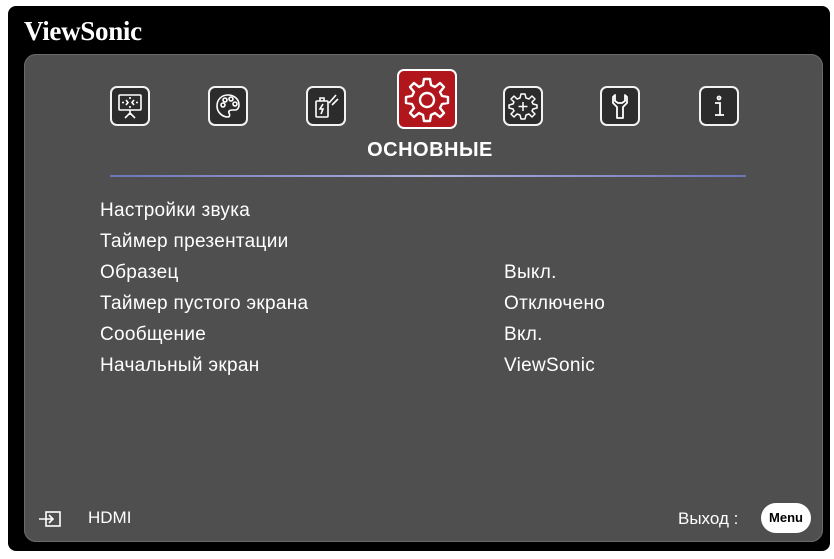  Describe the element at coordinates (428, 176) in the screenshot. I see `divider` at that location.